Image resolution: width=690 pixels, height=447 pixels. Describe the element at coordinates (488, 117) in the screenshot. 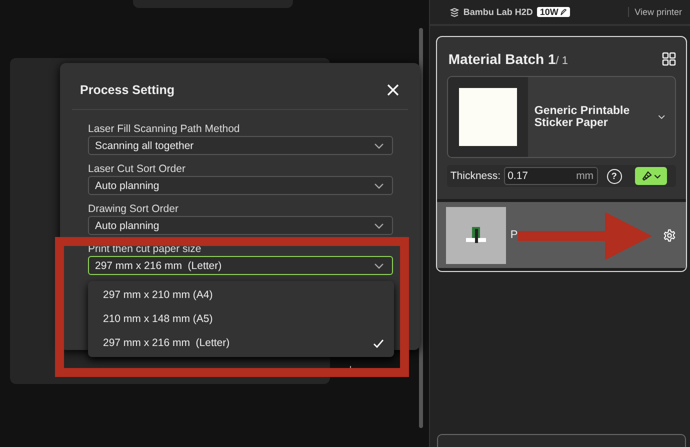

I see `paper-swatch` at that location.